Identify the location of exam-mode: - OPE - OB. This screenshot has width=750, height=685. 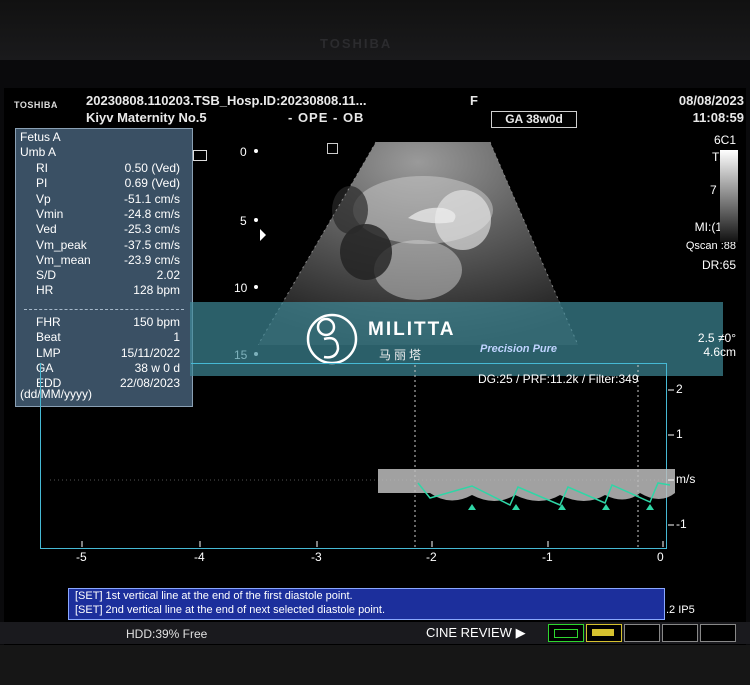
(326, 117).